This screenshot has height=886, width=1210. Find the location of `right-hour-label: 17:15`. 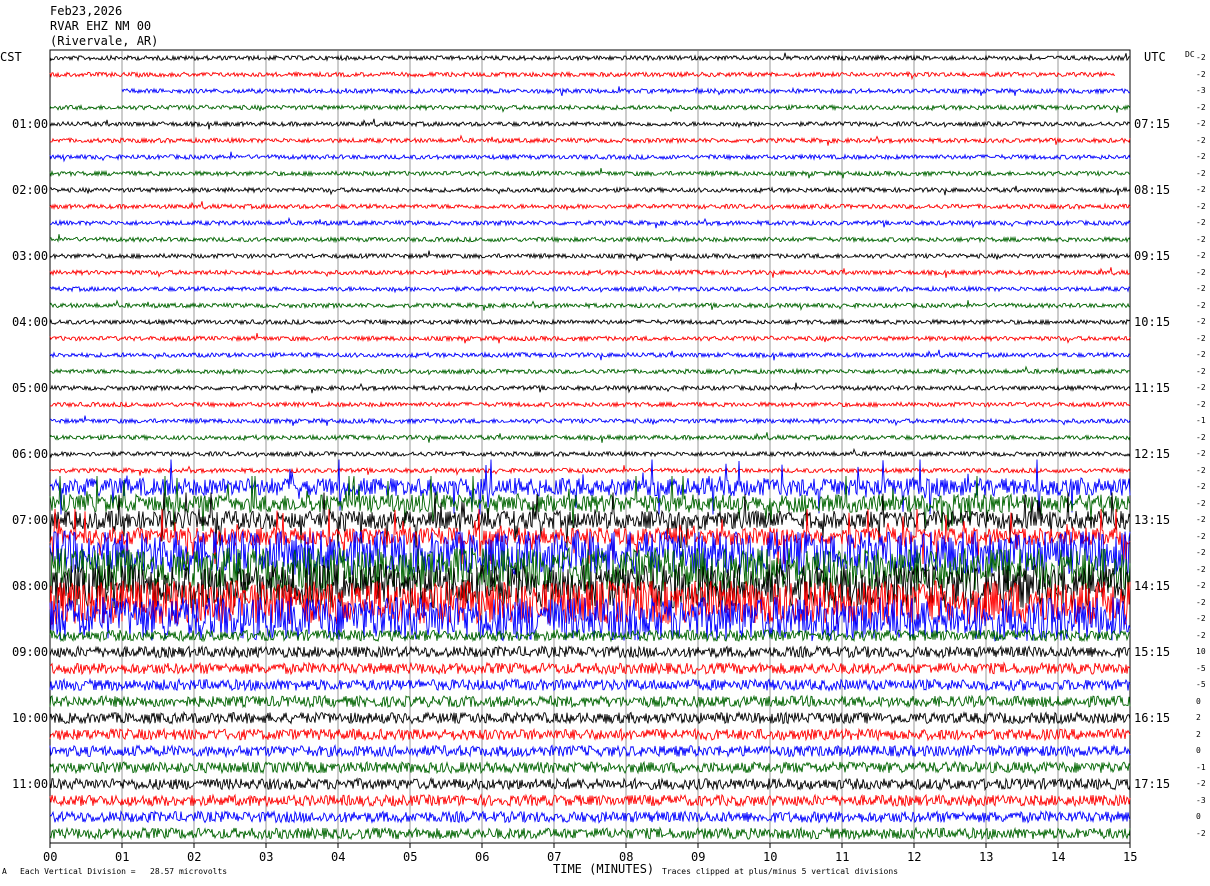

right-hour-label: 17:15 is located at coordinates (1152, 784).